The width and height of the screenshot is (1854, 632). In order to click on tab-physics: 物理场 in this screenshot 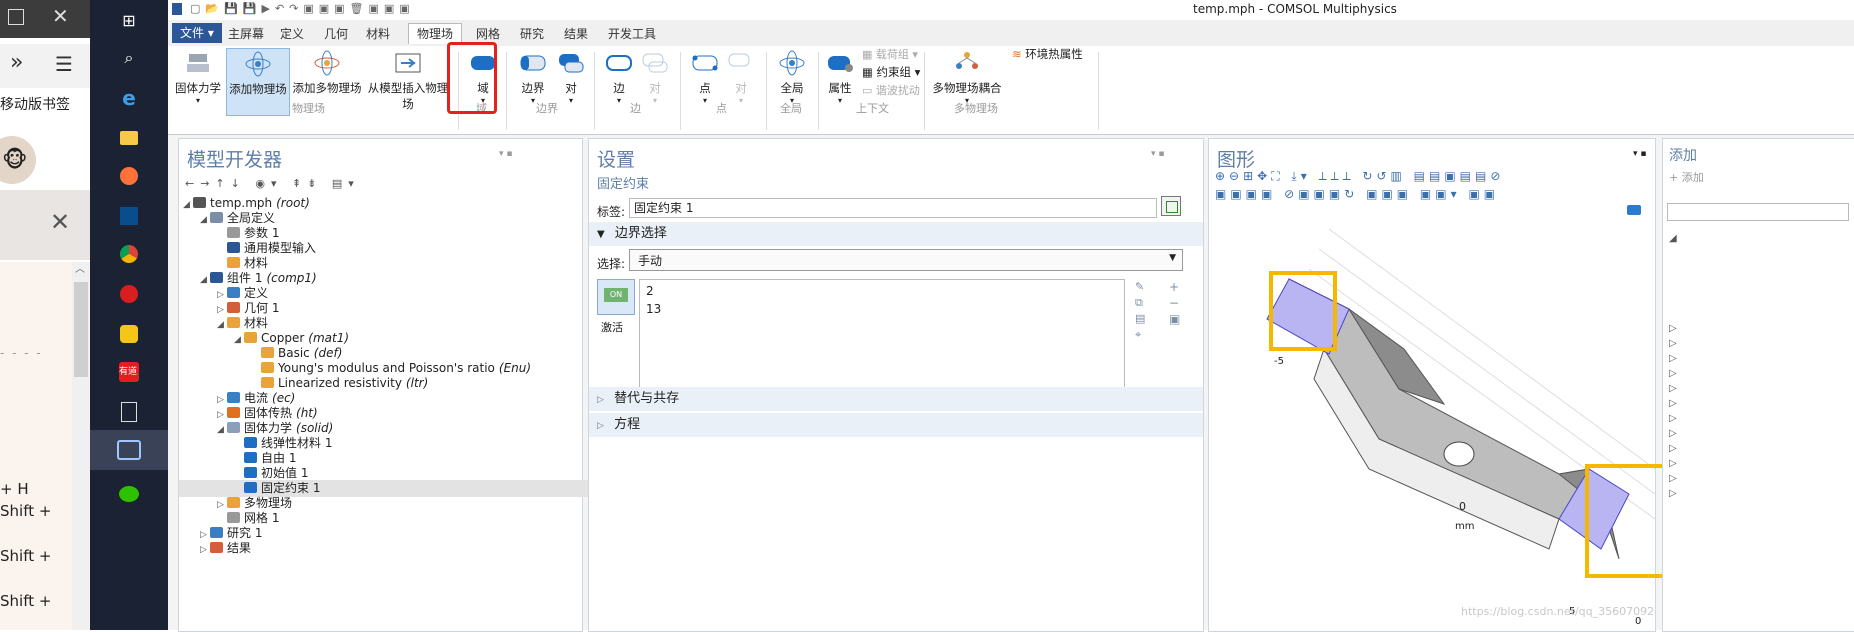, I will do `click(435, 33)`.